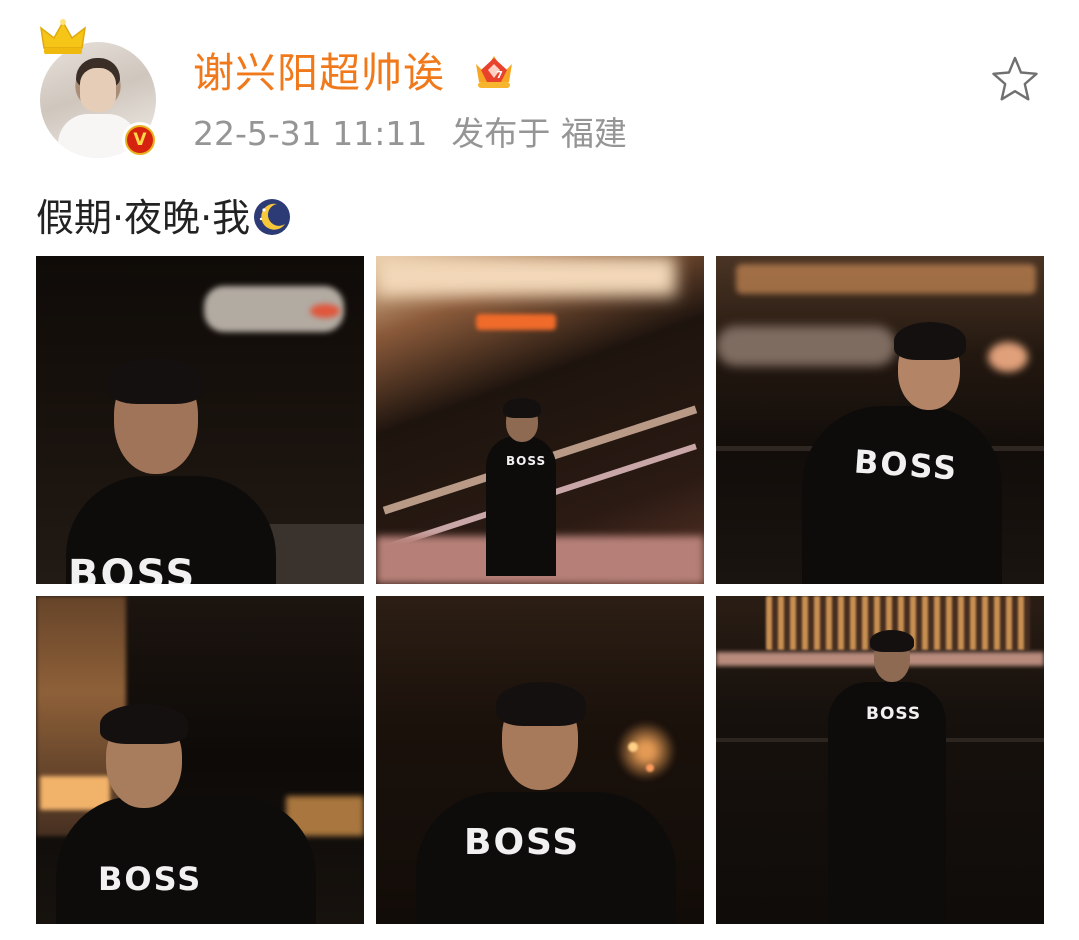 This screenshot has height=940, width=1079. Describe the element at coordinates (200, 420) in the screenshot. I see `photo-1: BOSS` at that location.